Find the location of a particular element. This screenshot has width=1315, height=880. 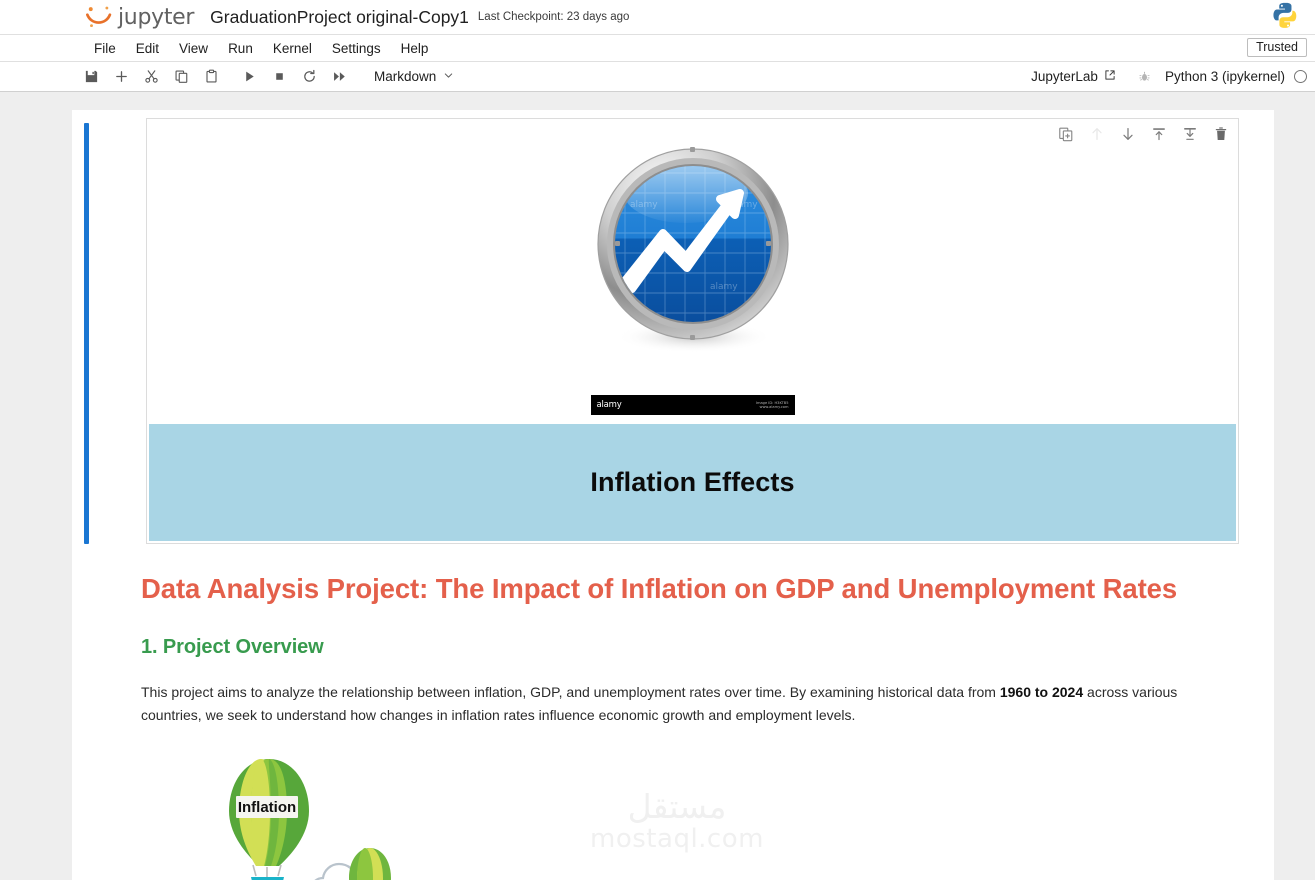

menu-item-help: Help is located at coordinates (415, 48).